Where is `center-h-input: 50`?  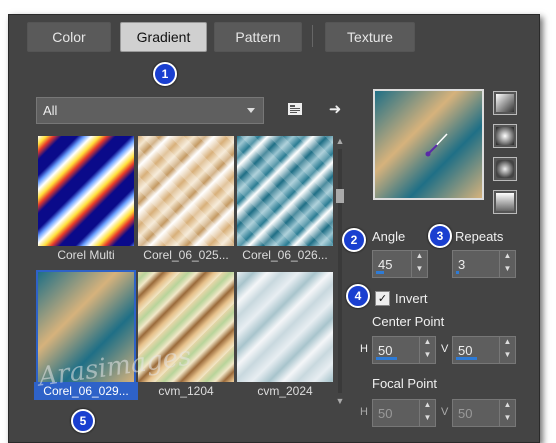
center-h-input: 50 is located at coordinates (396, 350).